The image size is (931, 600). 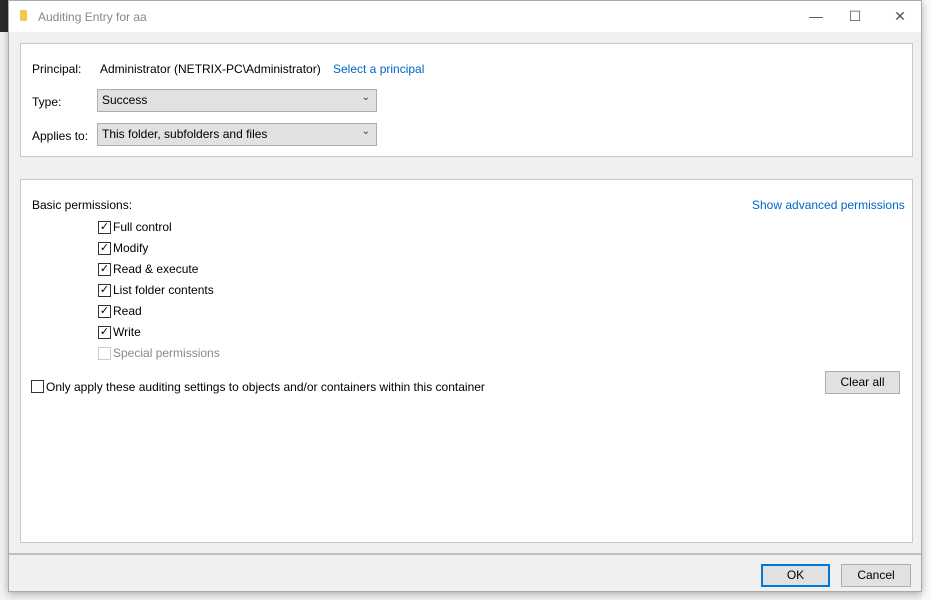 What do you see at coordinates (876, 575) in the screenshot?
I see `cancel-button: Cancel` at bounding box center [876, 575].